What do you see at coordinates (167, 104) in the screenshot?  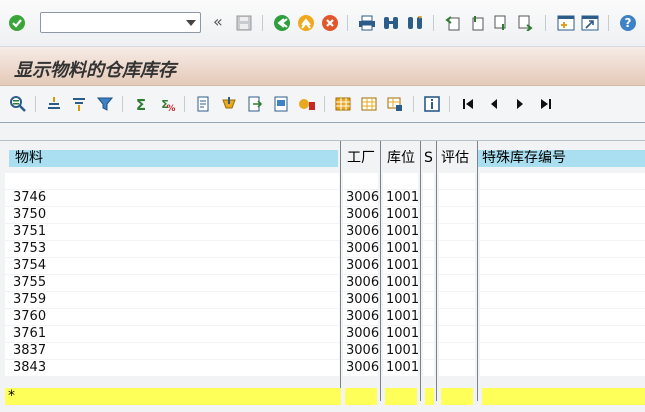 I see `subtotal-icon: Σ%` at bounding box center [167, 104].